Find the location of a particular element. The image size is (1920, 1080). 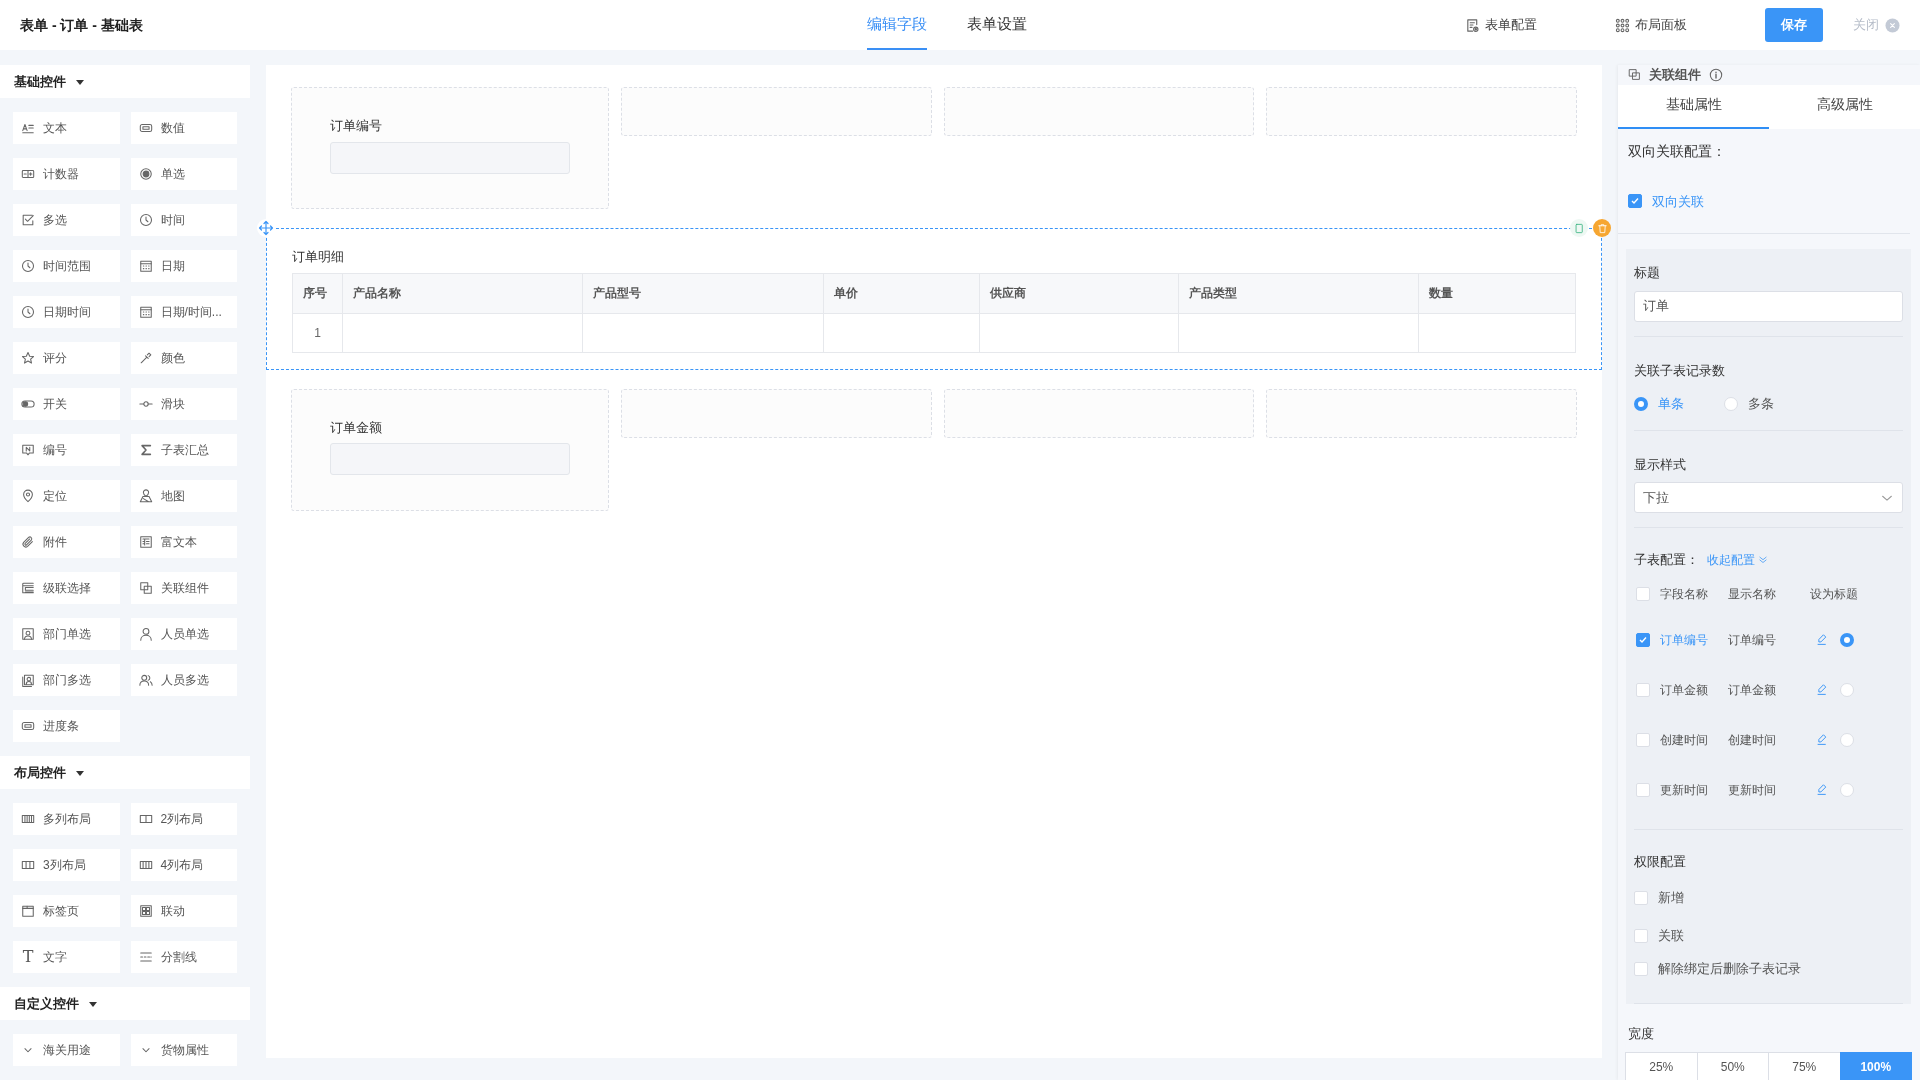

palette-item: 时间范围 is located at coordinates (66, 266).